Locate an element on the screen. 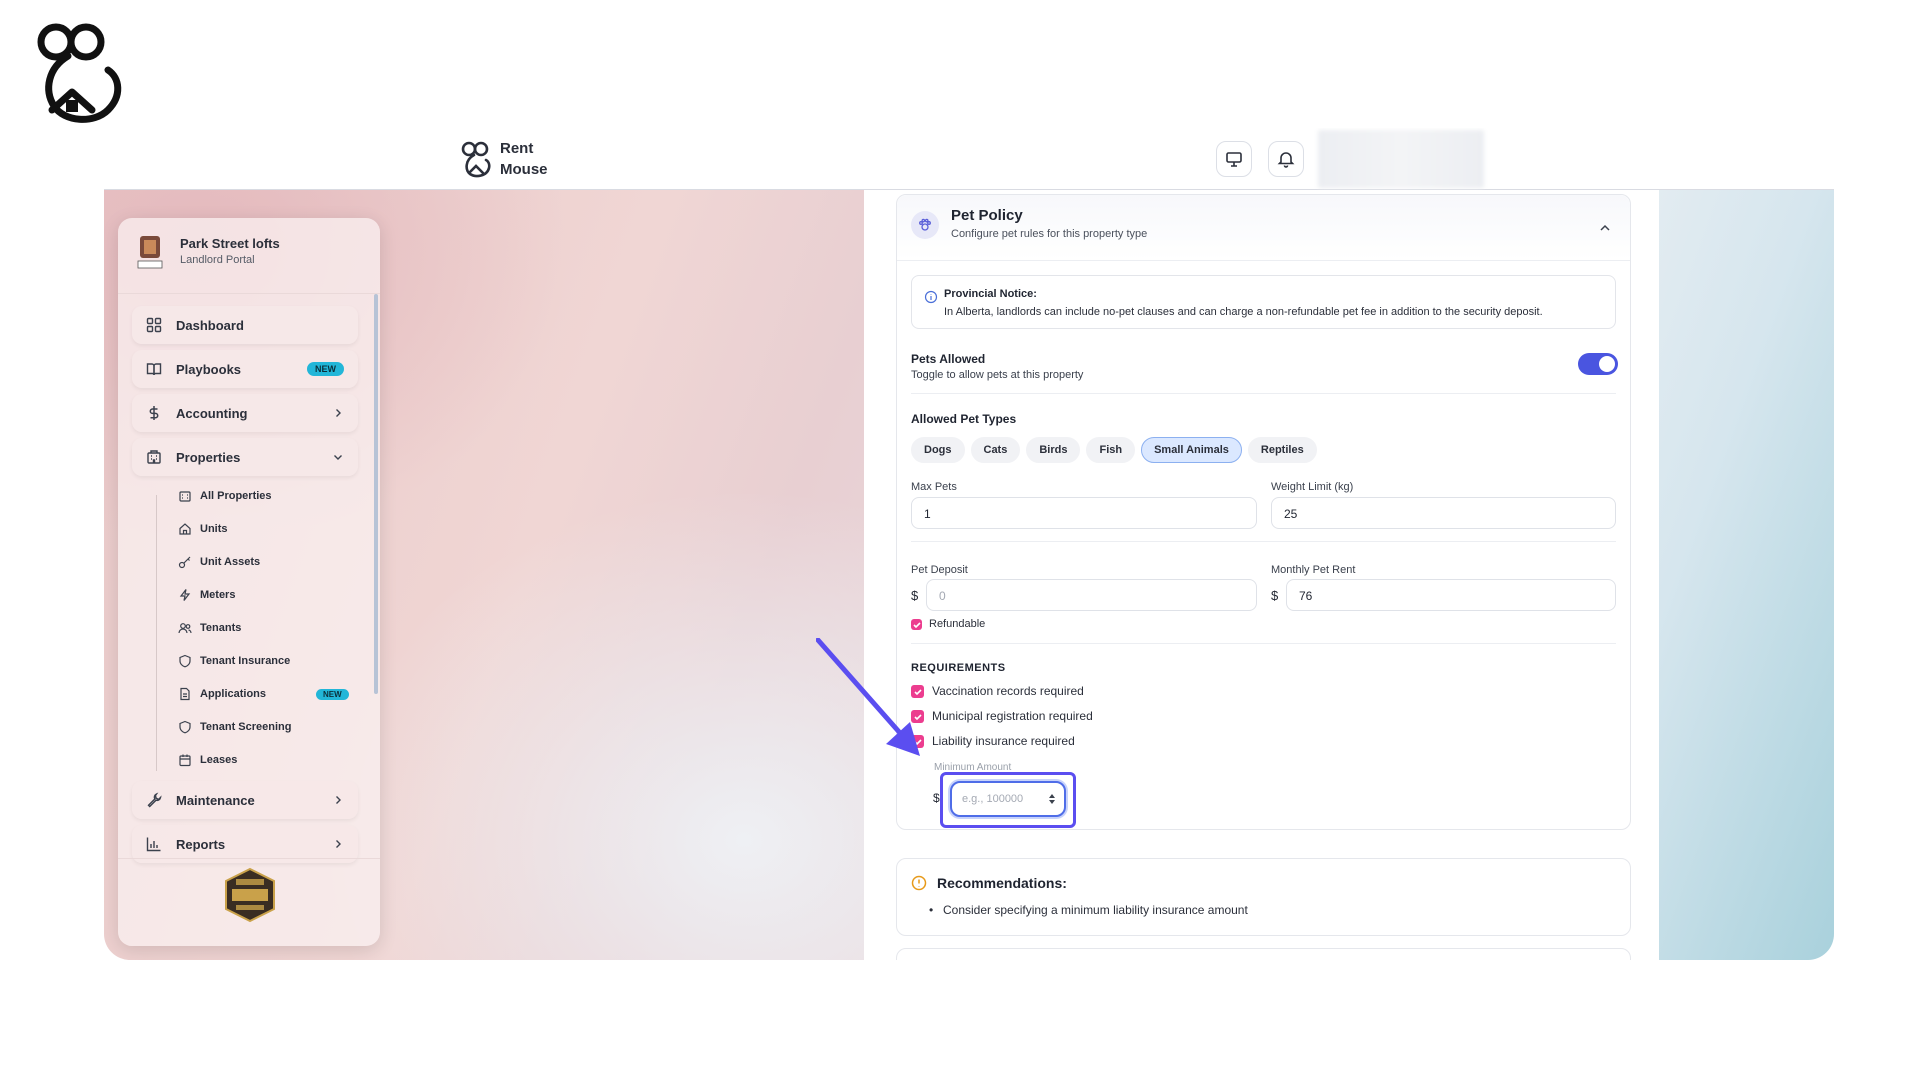 The image size is (1920, 1080). home-icon is located at coordinates (185, 529).